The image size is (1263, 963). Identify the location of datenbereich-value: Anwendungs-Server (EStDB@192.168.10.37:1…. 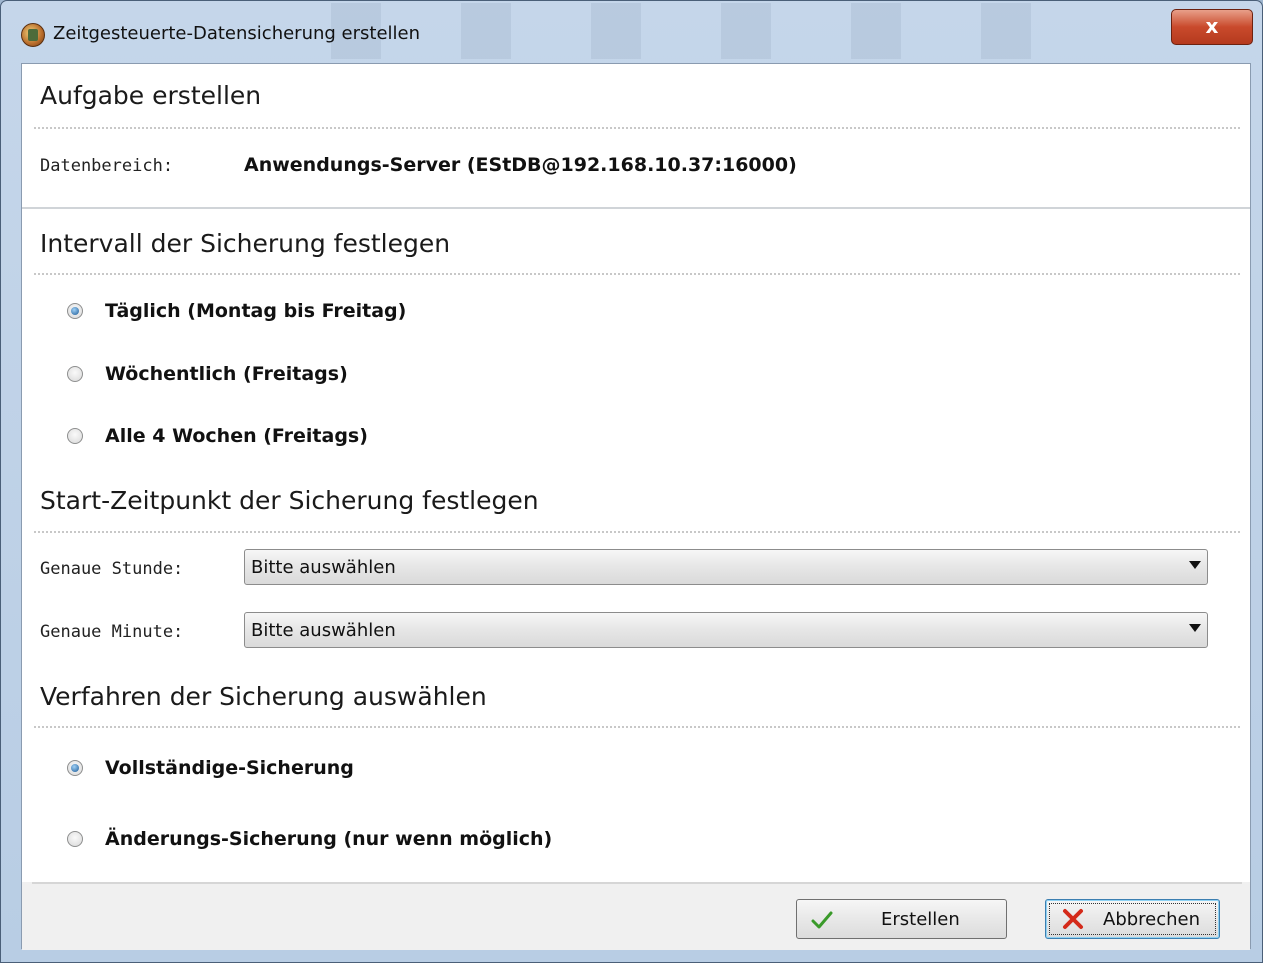
(520, 165).